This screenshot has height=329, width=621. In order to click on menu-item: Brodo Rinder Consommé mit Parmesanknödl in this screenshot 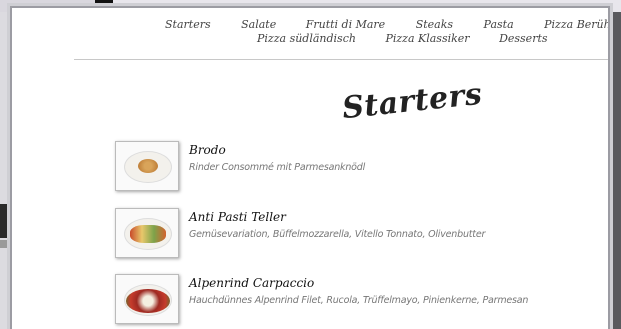, I will do `click(355, 167)`.